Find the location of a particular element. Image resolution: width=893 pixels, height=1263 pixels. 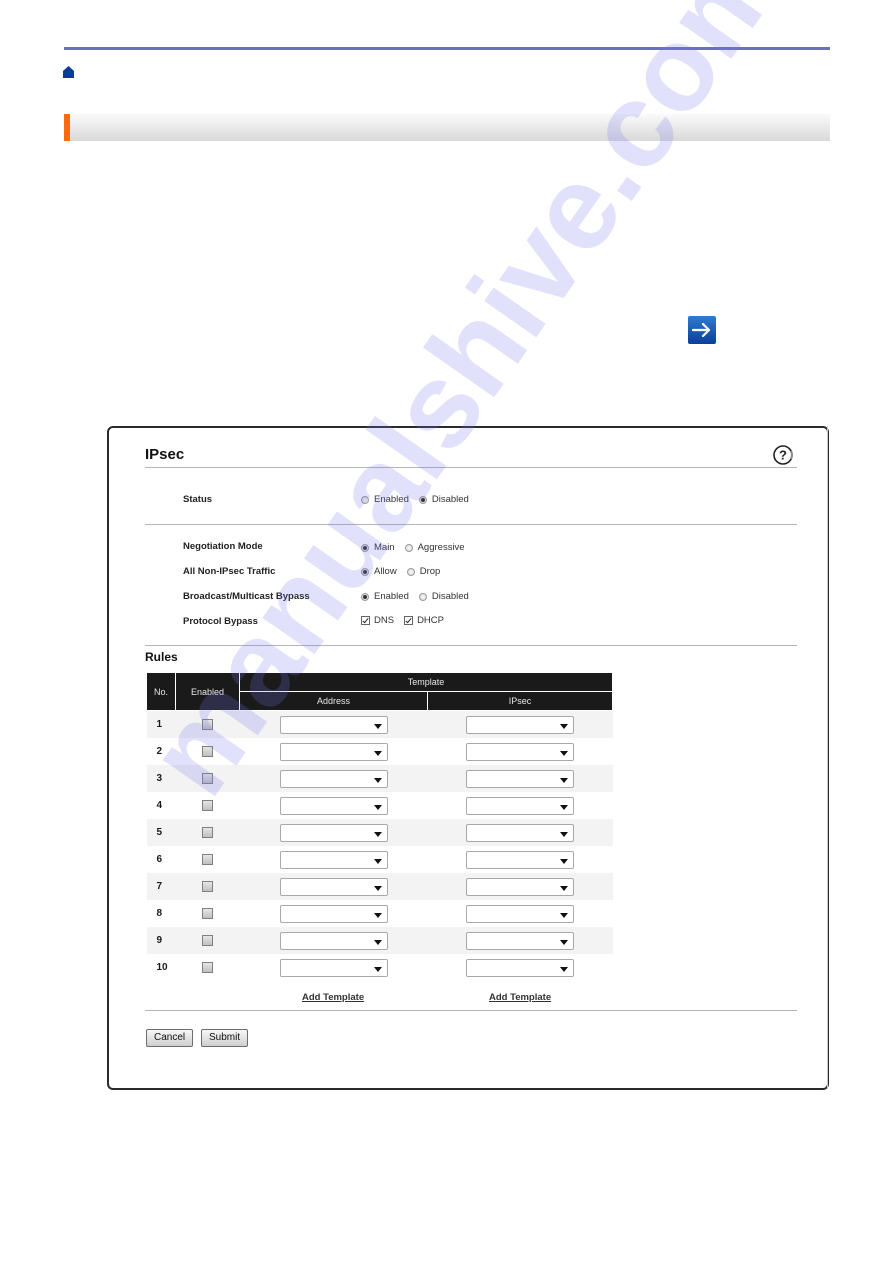

broadcast-bypass-radio-group: Enabled Disabled is located at coordinates (420, 596).